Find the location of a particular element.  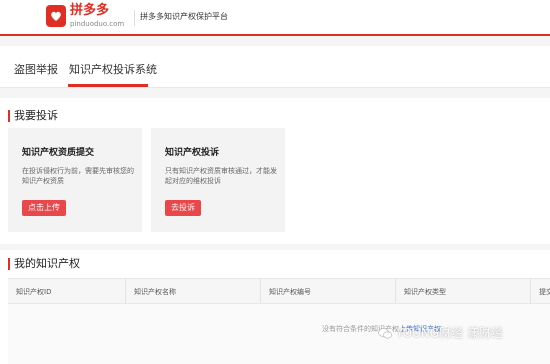

upload-button: 点击上传 is located at coordinates (44, 208).